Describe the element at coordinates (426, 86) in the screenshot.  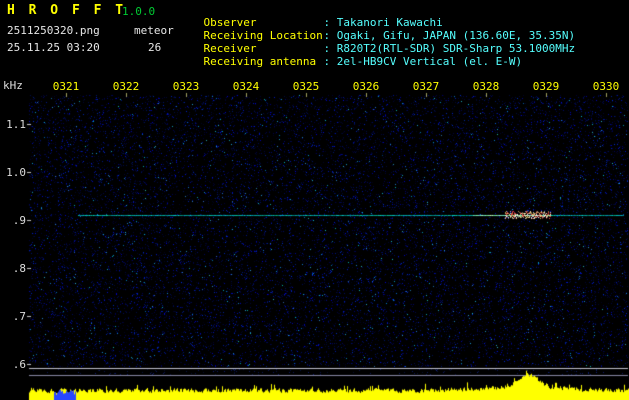
I see `time-tick-label: 0327` at that location.